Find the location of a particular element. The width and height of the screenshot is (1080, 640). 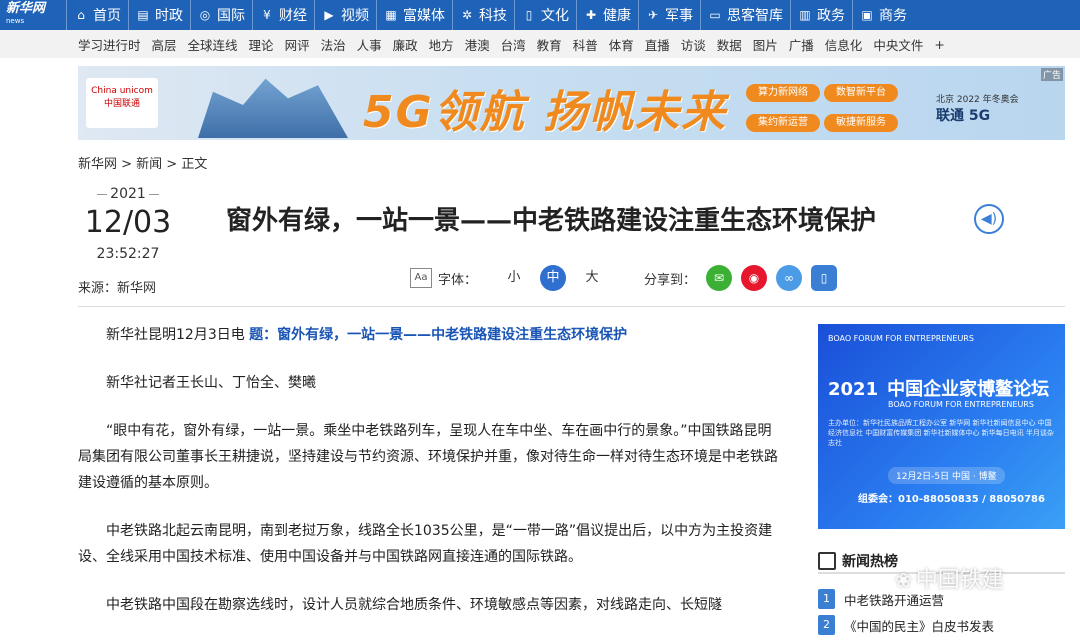

nav-item-11: ▥ 政务 is located at coordinates (821, 15).